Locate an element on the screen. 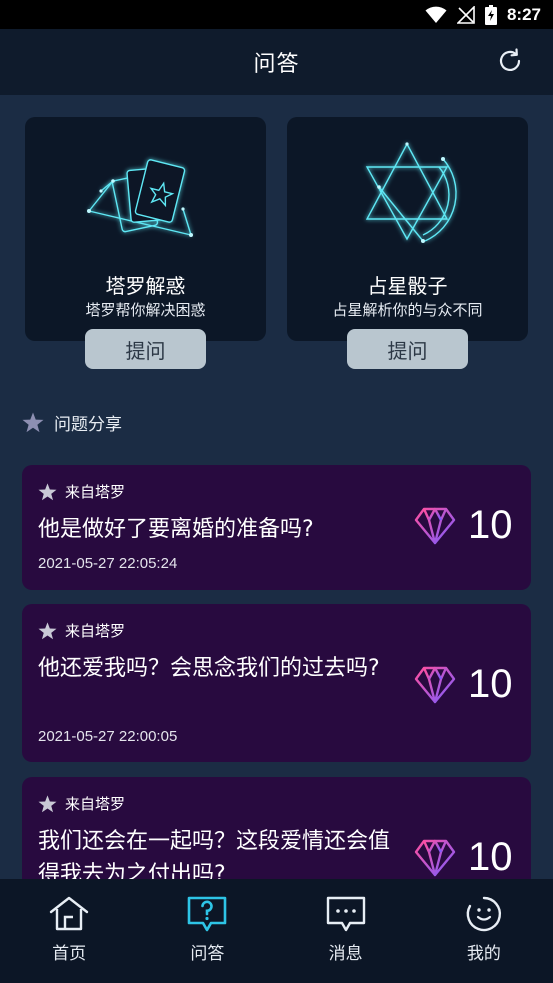 This screenshot has height=983, width=553. question-text: 他是做好了要离婚的准备吗? is located at coordinates (176, 529).